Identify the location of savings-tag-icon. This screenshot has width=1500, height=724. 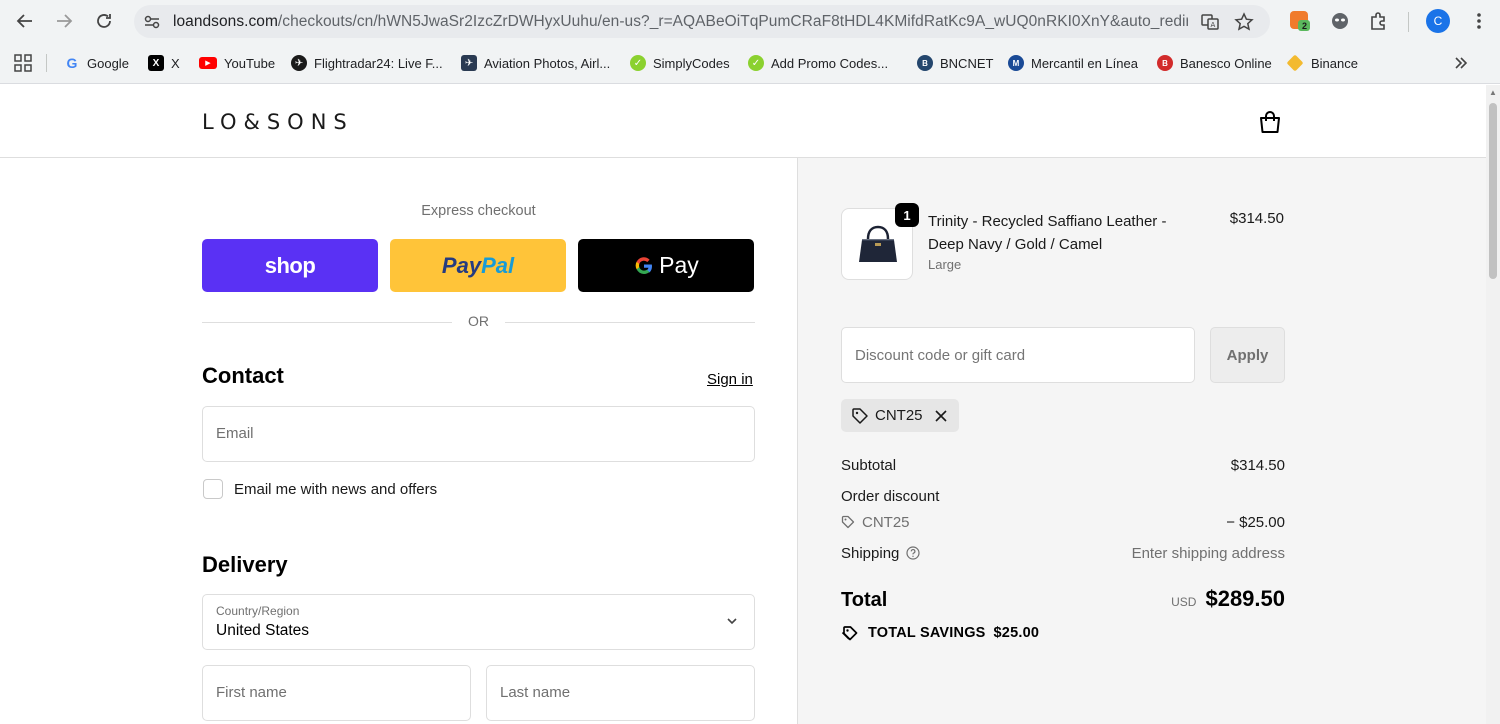
(849, 633).